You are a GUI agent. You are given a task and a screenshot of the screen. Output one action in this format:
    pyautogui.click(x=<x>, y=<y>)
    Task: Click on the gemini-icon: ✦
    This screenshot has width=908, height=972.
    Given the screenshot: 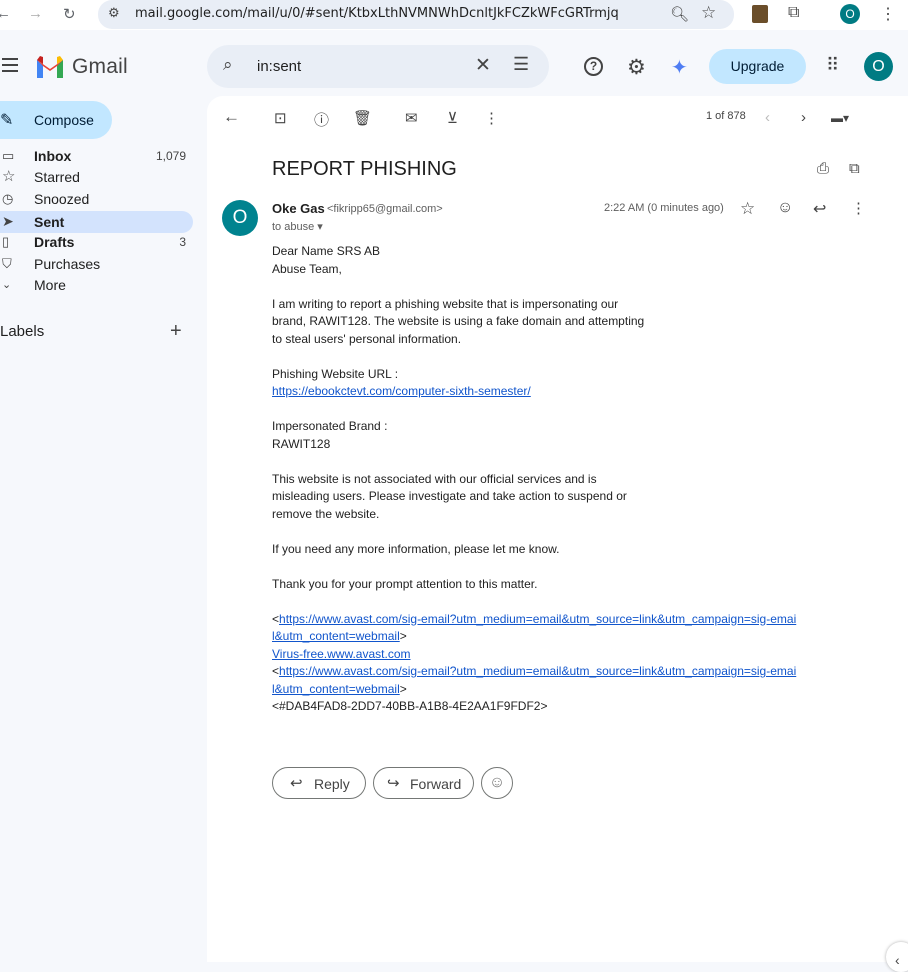 What is the action you would take?
    pyautogui.click(x=679, y=67)
    